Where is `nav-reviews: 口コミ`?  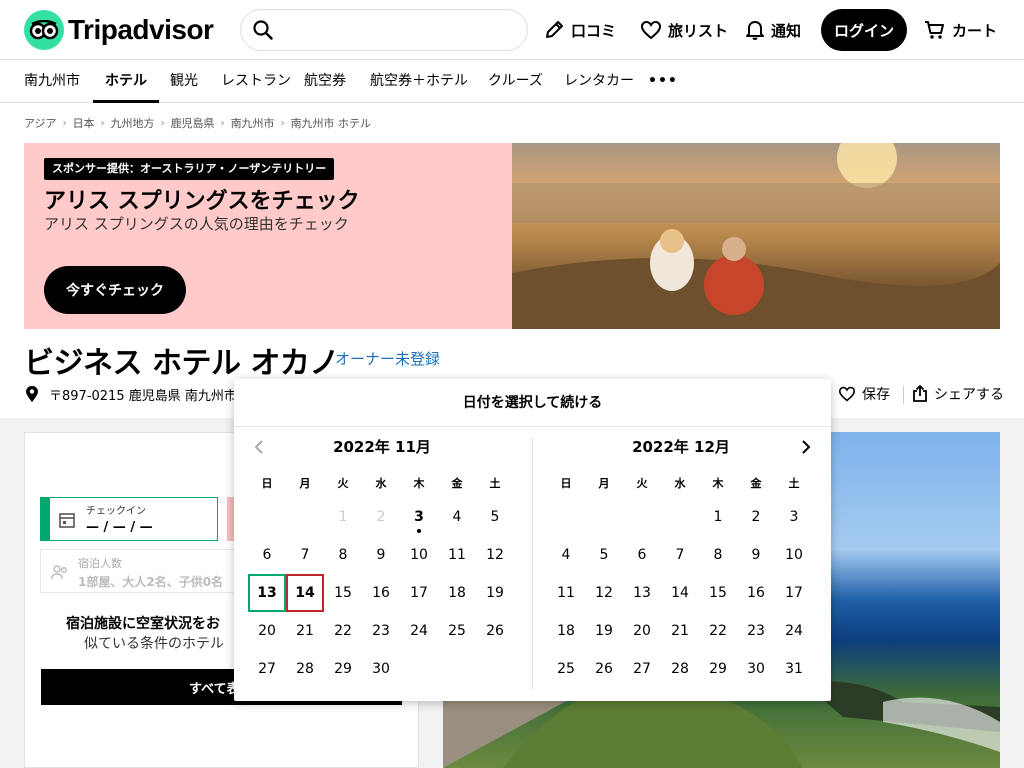
nav-reviews: 口コミ is located at coordinates (579, 30).